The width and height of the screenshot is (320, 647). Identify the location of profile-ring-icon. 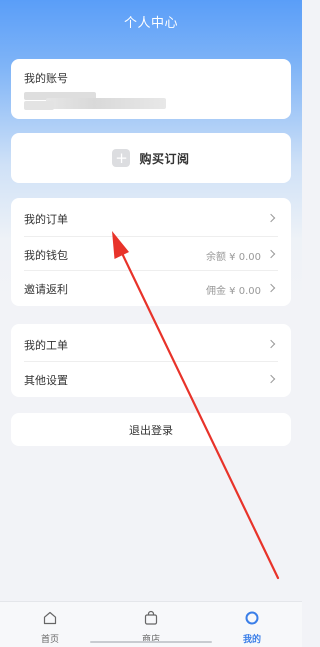
(252, 618).